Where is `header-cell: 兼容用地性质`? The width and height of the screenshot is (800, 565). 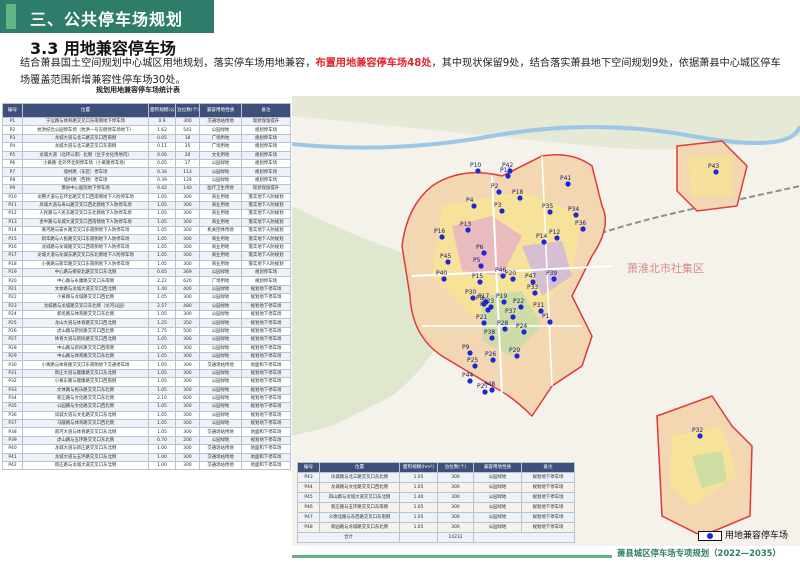 header-cell: 兼容用地性质 is located at coordinates (220, 110).